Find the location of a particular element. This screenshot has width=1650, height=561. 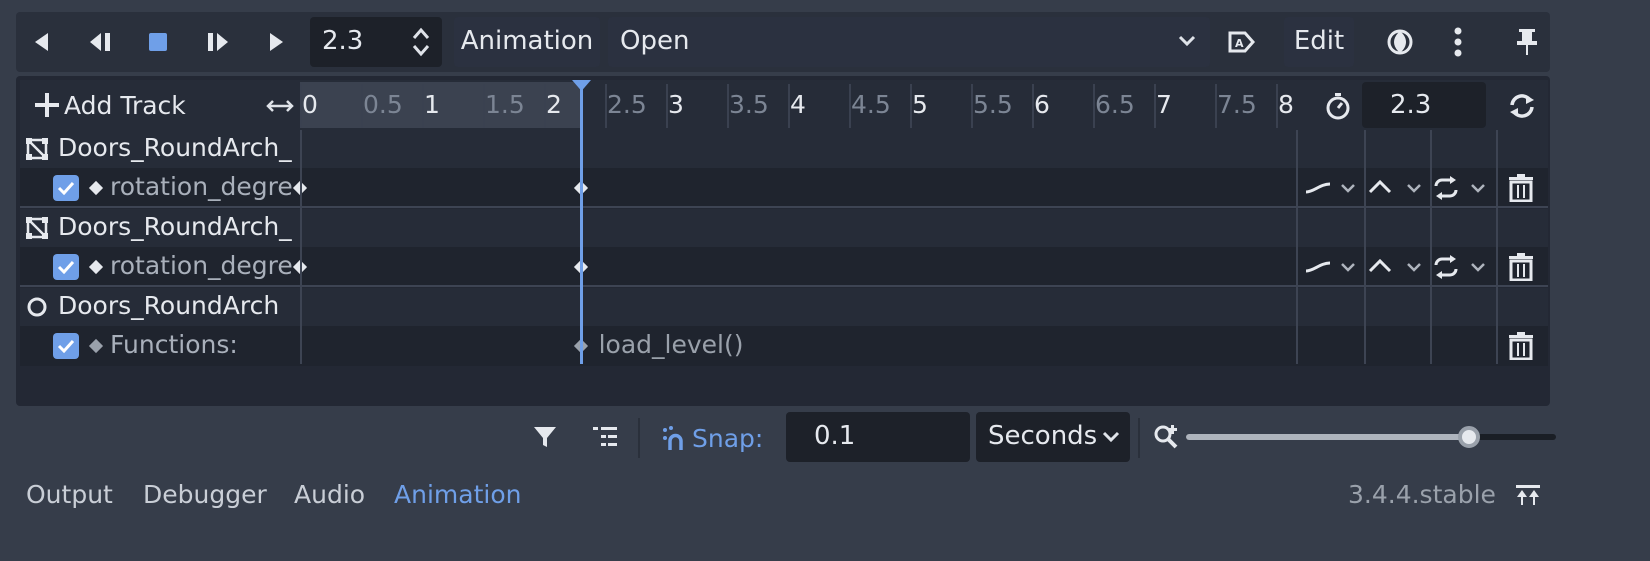

resize-horizontal-icon is located at coordinates (280, 106).